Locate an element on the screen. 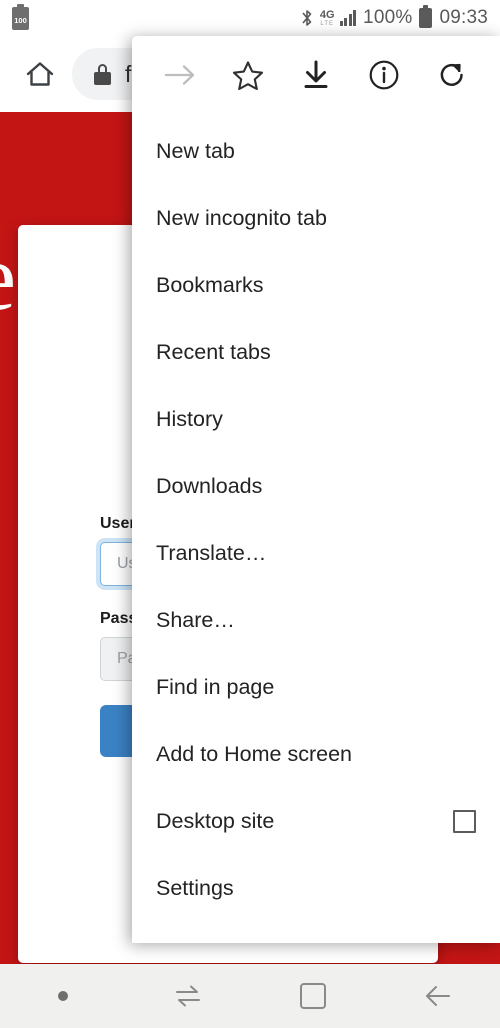 The height and width of the screenshot is (1028, 500). nav-recents-button is located at coordinates (187, 996).